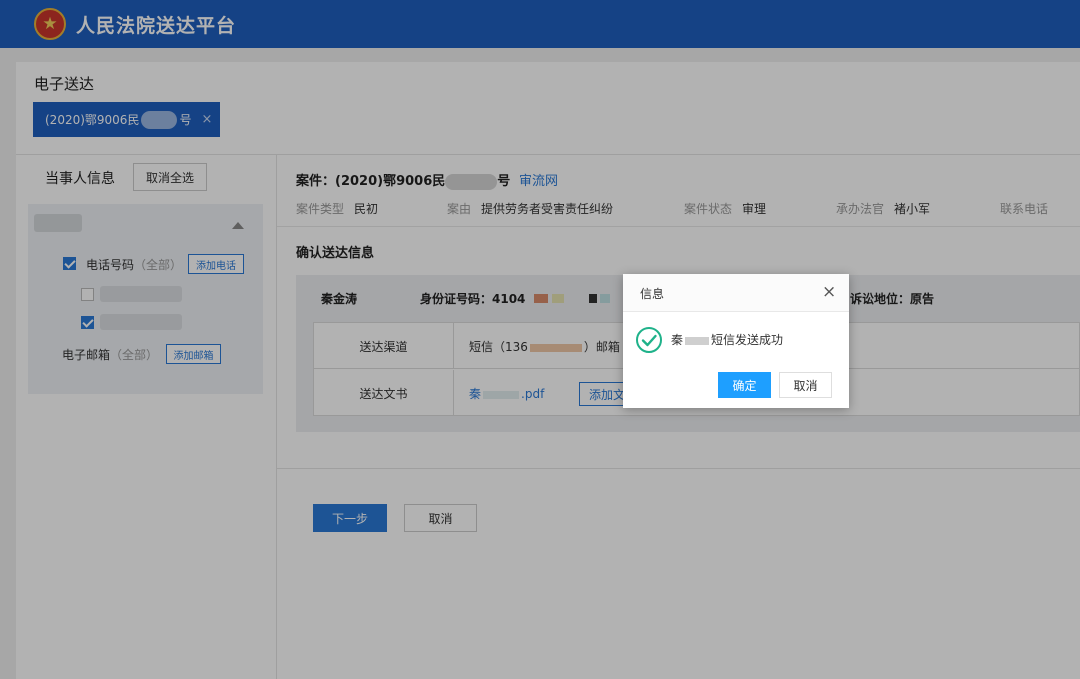  Describe the element at coordinates (652, 294) in the screenshot. I see `dialog-title: 信息` at that location.